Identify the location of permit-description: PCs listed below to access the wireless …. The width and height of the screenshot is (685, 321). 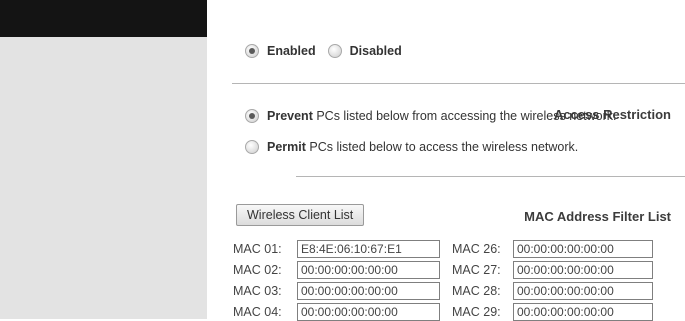
(442, 147).